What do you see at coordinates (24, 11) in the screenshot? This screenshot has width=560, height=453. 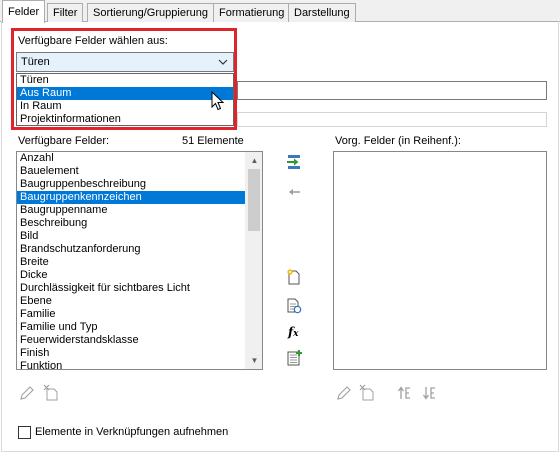 I see `tab-felder: Felder` at bounding box center [24, 11].